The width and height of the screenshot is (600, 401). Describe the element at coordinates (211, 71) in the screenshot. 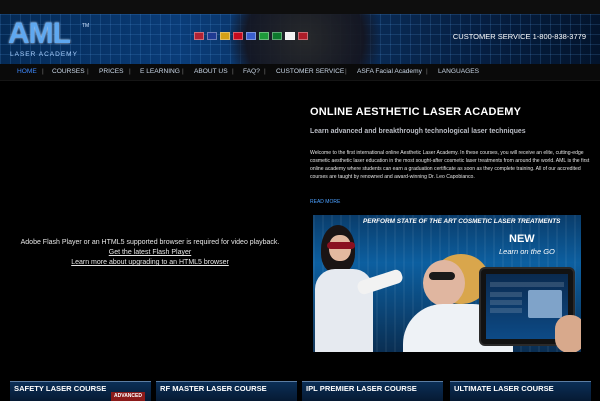

I see `nav-item-about-us: ABOUT US` at that location.